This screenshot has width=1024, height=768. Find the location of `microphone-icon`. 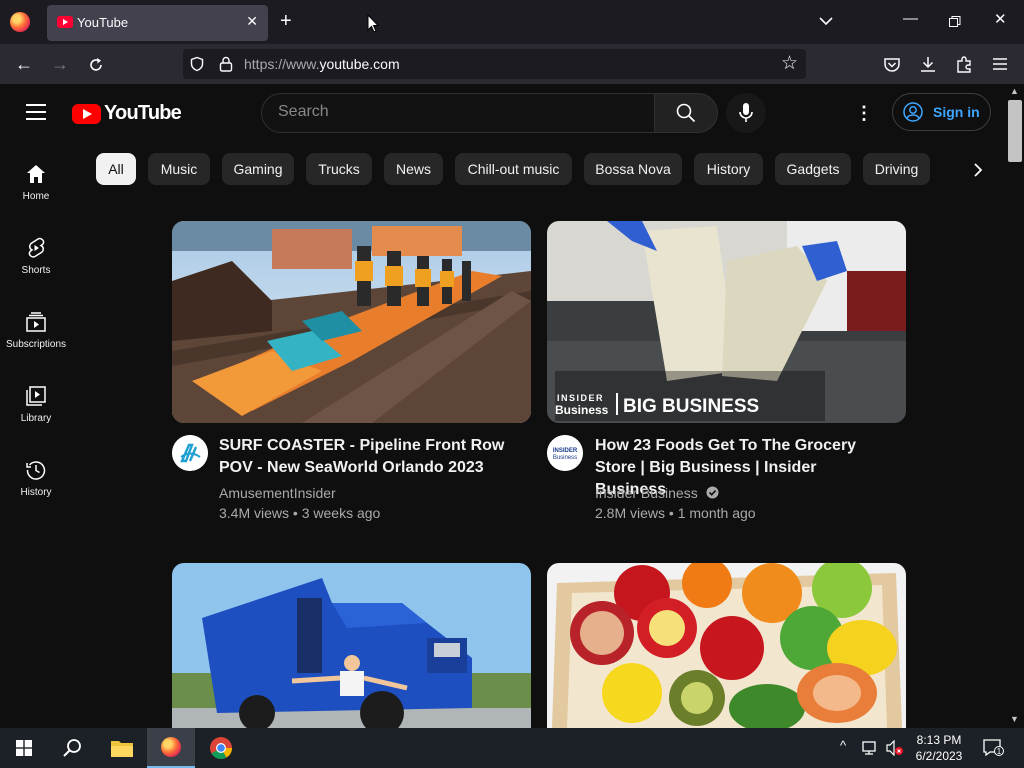

microphone-icon is located at coordinates (746, 112).